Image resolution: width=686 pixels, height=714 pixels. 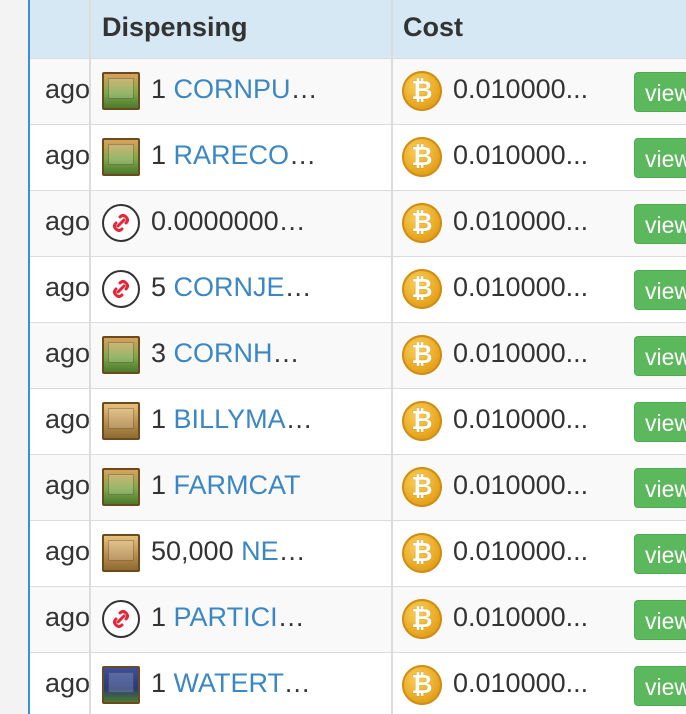 What do you see at coordinates (246, 617) in the screenshot?
I see `asset-link: PARTICIPATOR` at bounding box center [246, 617].